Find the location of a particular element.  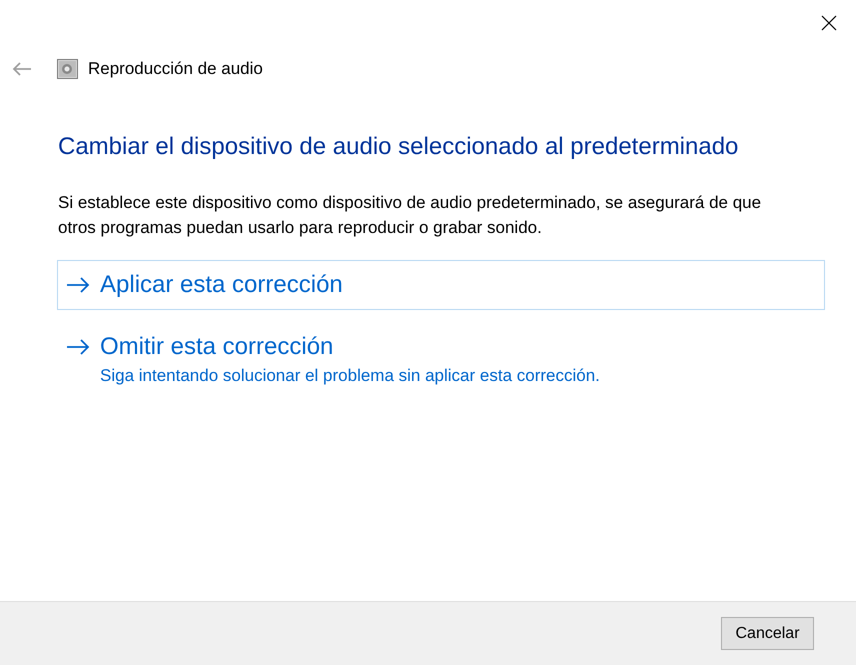

back-button is located at coordinates (22, 69).